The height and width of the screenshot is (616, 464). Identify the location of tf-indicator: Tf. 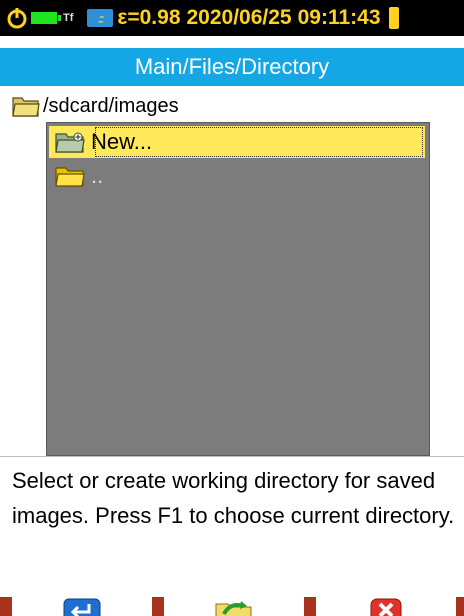
(68, 18).